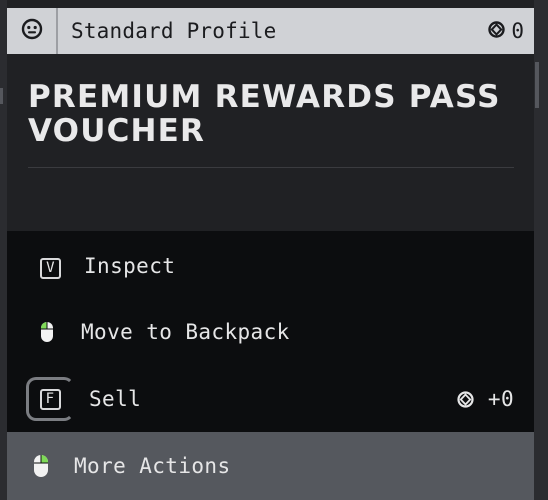 Image resolution: width=548 pixels, height=500 pixels. I want to click on action-move-to-backpack: Move to Backpack, so click(270, 332).